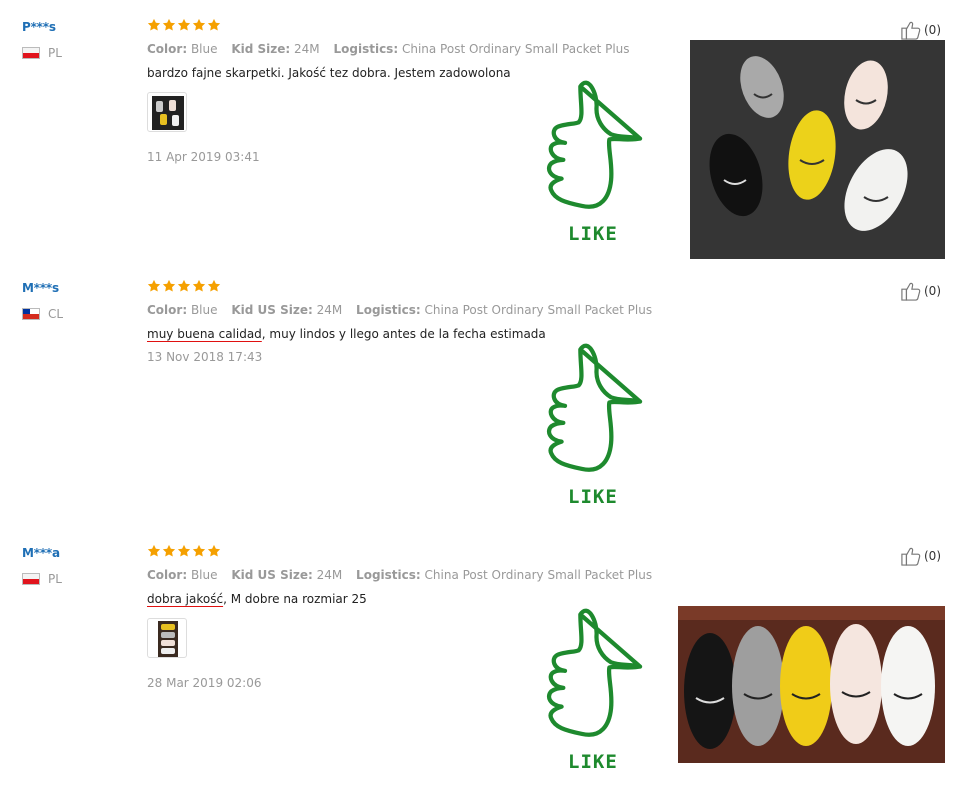 Image resolution: width=963 pixels, height=800 pixels. Describe the element at coordinates (295, 599) in the screenshot. I see `review-text-rest: , M dobre na rozmiar 25` at that location.